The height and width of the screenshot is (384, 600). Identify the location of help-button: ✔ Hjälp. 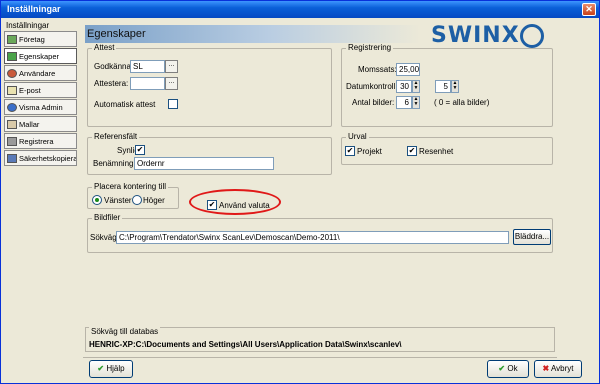
(111, 369).